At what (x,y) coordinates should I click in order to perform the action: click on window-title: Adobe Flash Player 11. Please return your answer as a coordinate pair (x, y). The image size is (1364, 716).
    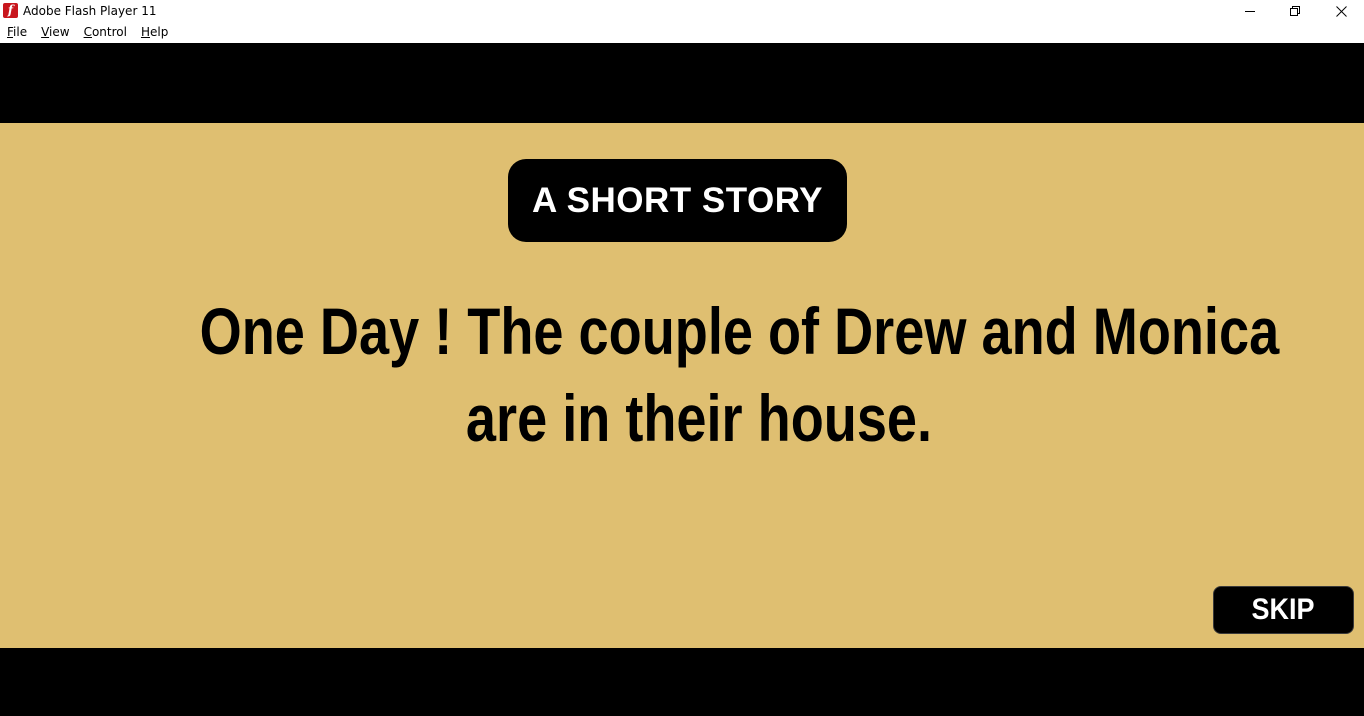
    Looking at the image, I should click on (90, 11).